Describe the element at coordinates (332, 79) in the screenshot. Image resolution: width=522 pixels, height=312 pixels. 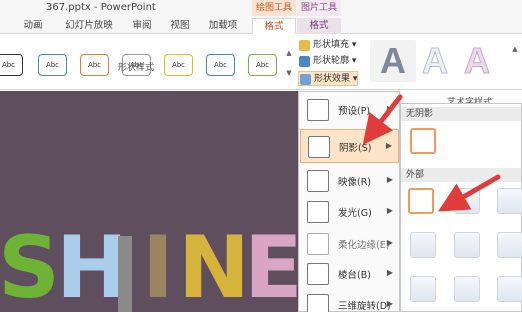
I see `shape-effects-label: 形状效果` at that location.